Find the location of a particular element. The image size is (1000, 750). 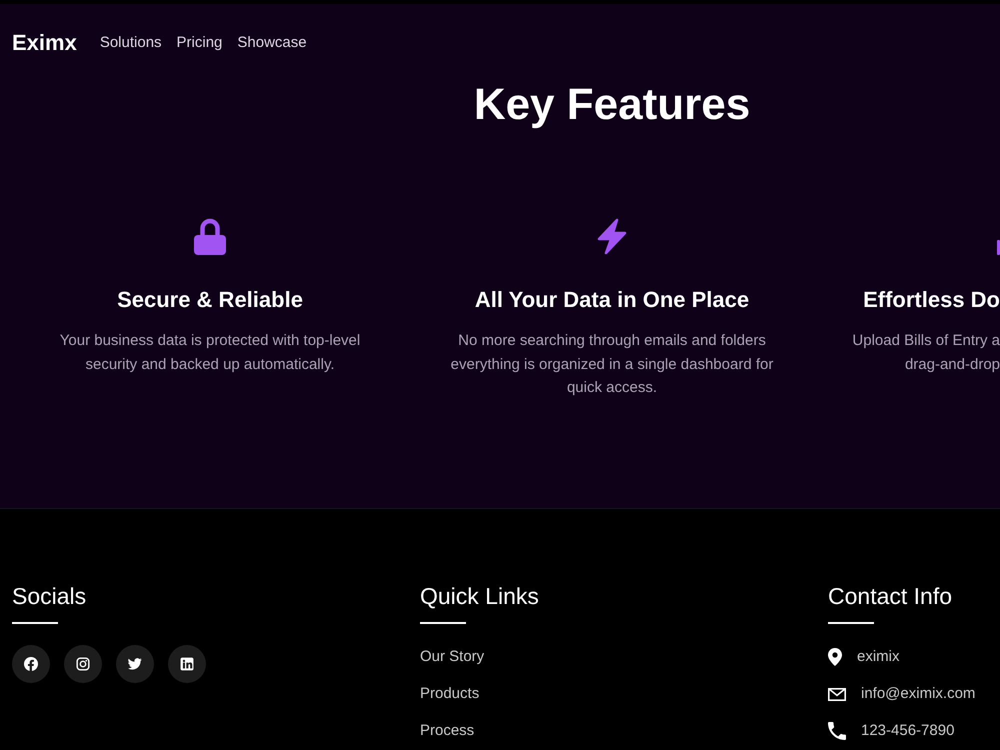

linkedin-icon is located at coordinates (187, 664).